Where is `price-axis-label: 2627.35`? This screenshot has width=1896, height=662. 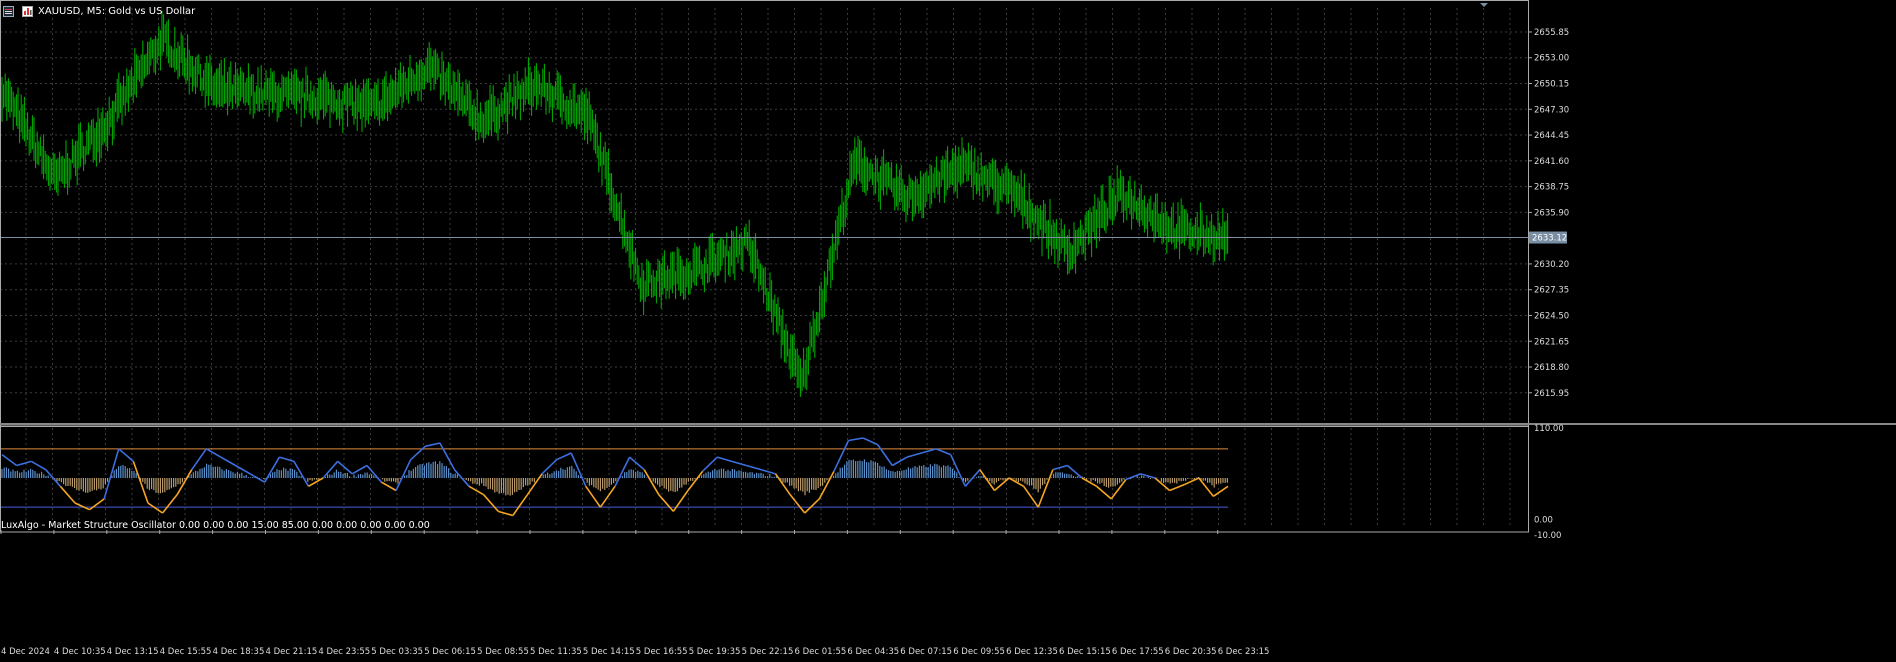
price-axis-label: 2627.35 is located at coordinates (1551, 291).